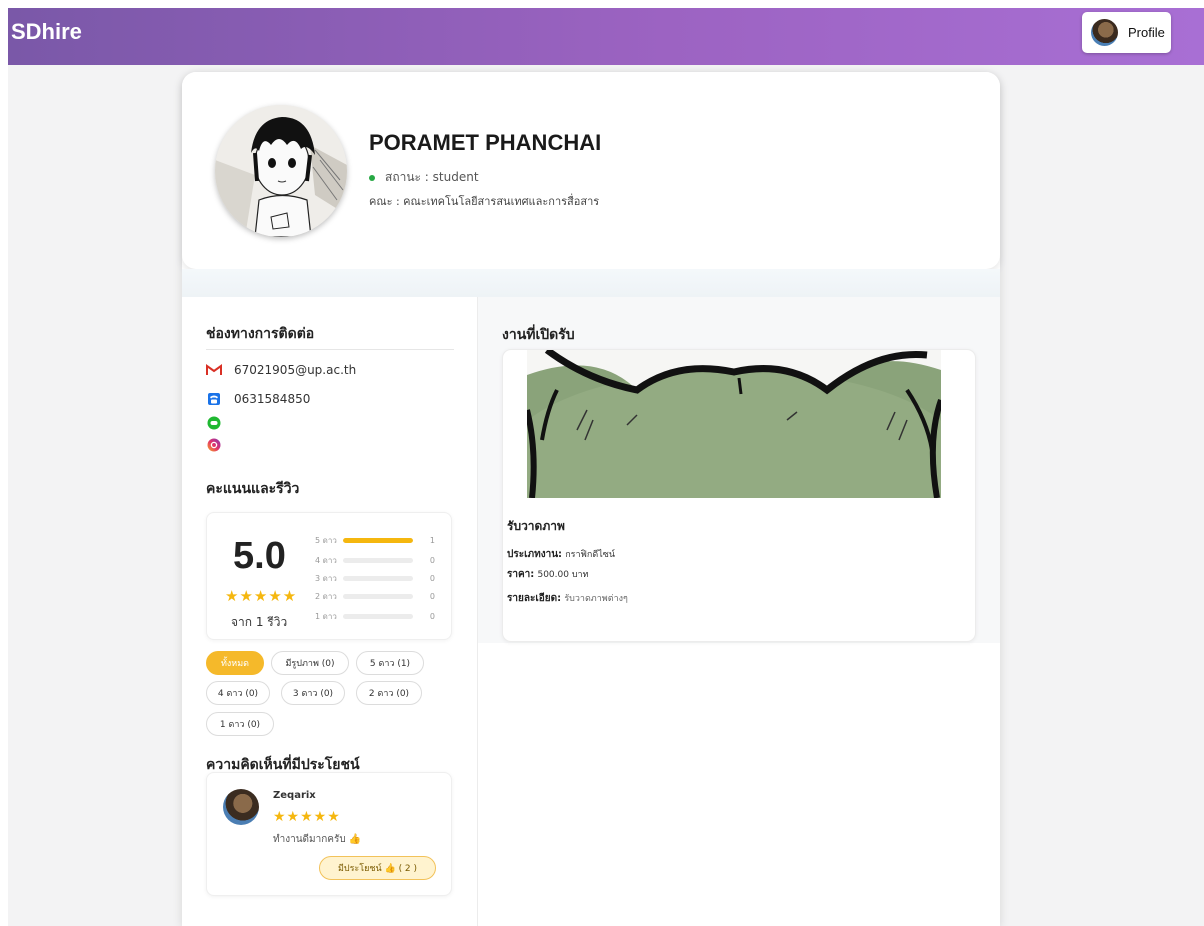 The image size is (1204, 926). Describe the element at coordinates (240, 724) in the screenshot. I see `filter-chip-1-star: 1 ดาว (0)` at that location.